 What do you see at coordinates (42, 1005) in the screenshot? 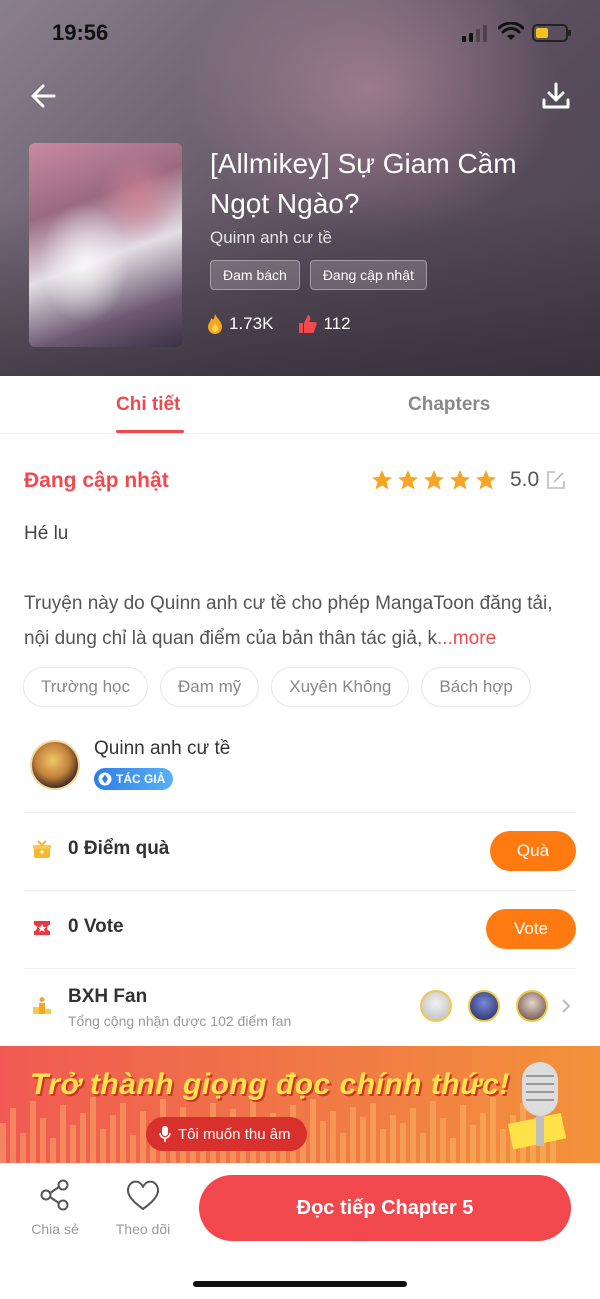
I see `podium-icon` at bounding box center [42, 1005].